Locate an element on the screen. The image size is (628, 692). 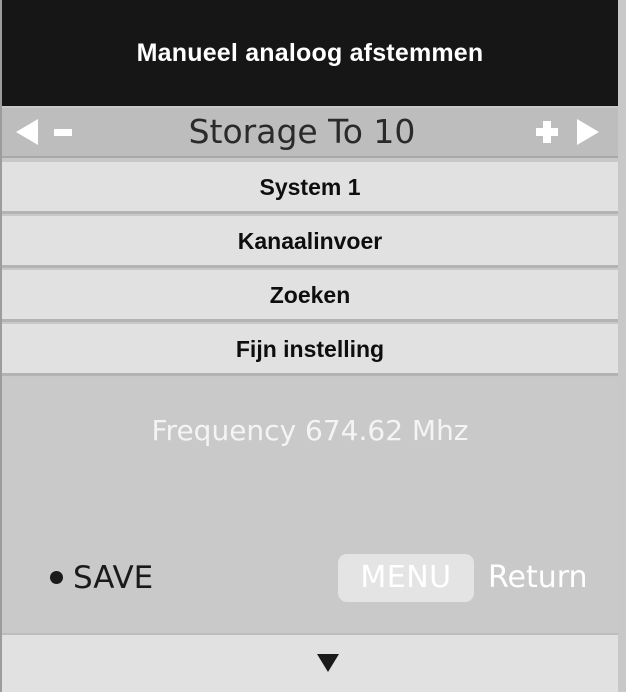
return-label: Return is located at coordinates (538, 577).